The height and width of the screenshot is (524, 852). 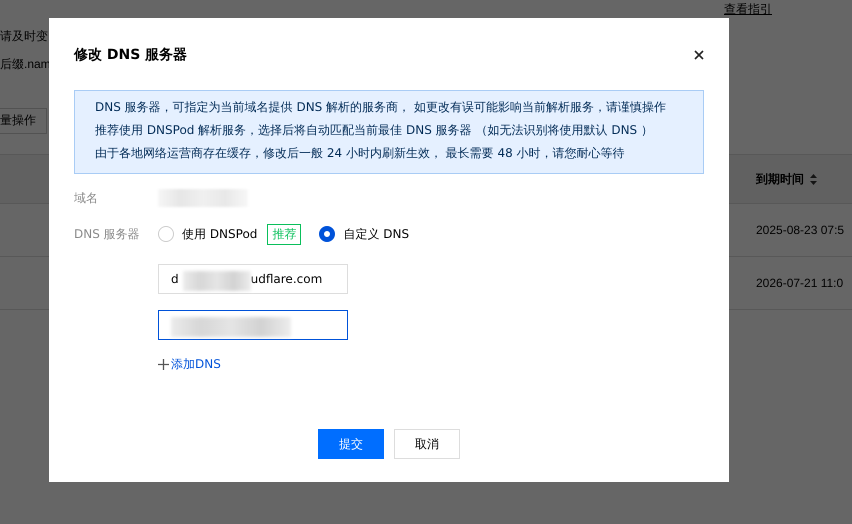 What do you see at coordinates (23, 121) in the screenshot?
I see `batch-operation-button: 量操作` at bounding box center [23, 121].